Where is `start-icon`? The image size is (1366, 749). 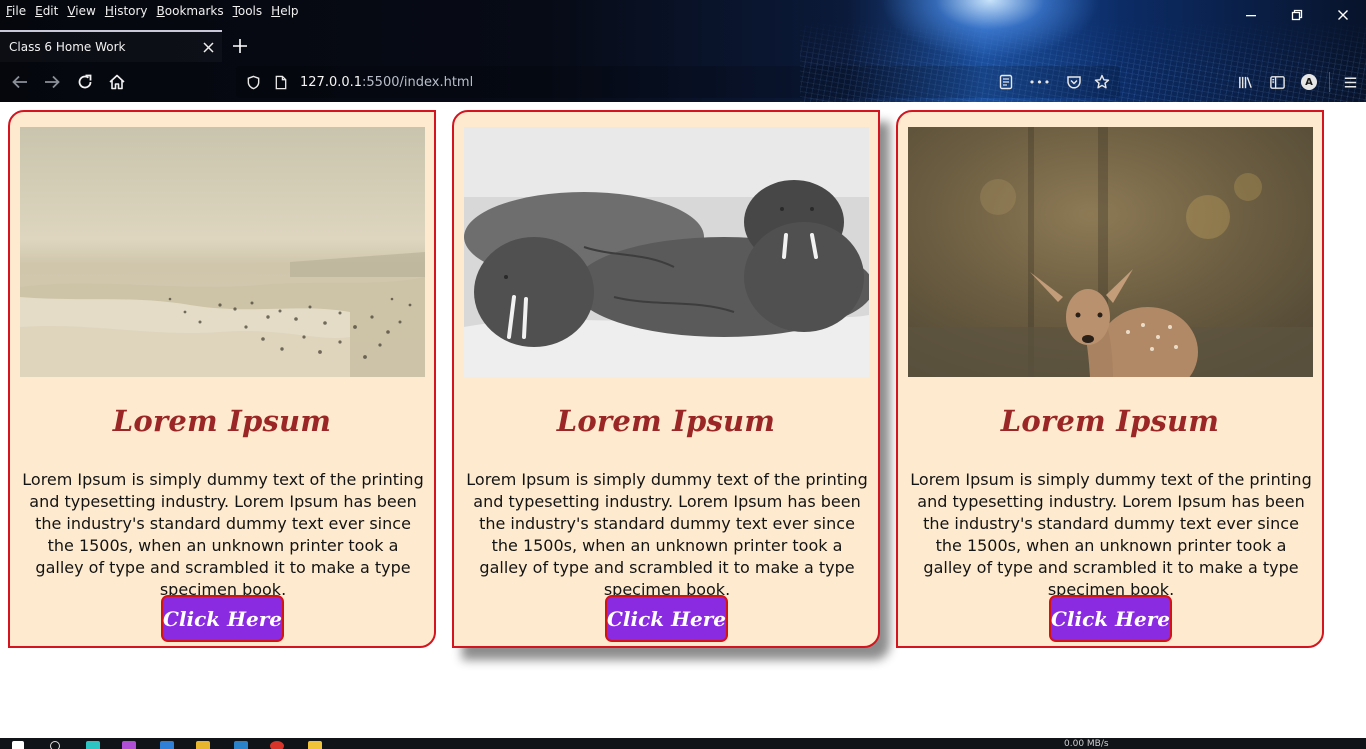 start-icon is located at coordinates (18, 745).